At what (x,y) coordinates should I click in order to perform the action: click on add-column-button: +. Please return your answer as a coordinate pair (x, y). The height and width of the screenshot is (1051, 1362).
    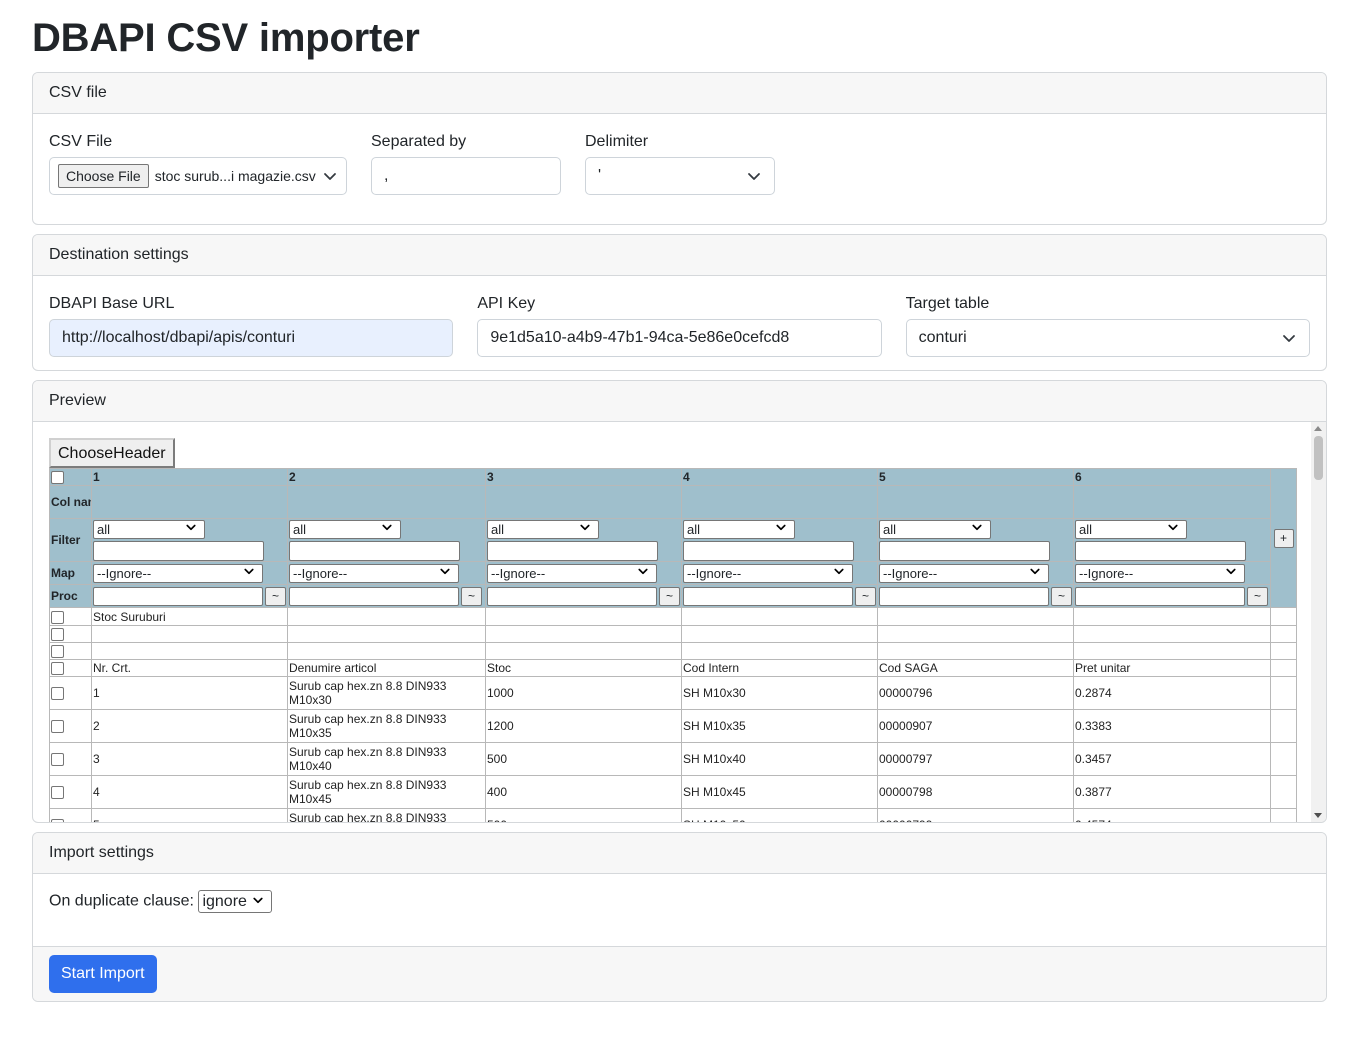
    Looking at the image, I should click on (1283, 538).